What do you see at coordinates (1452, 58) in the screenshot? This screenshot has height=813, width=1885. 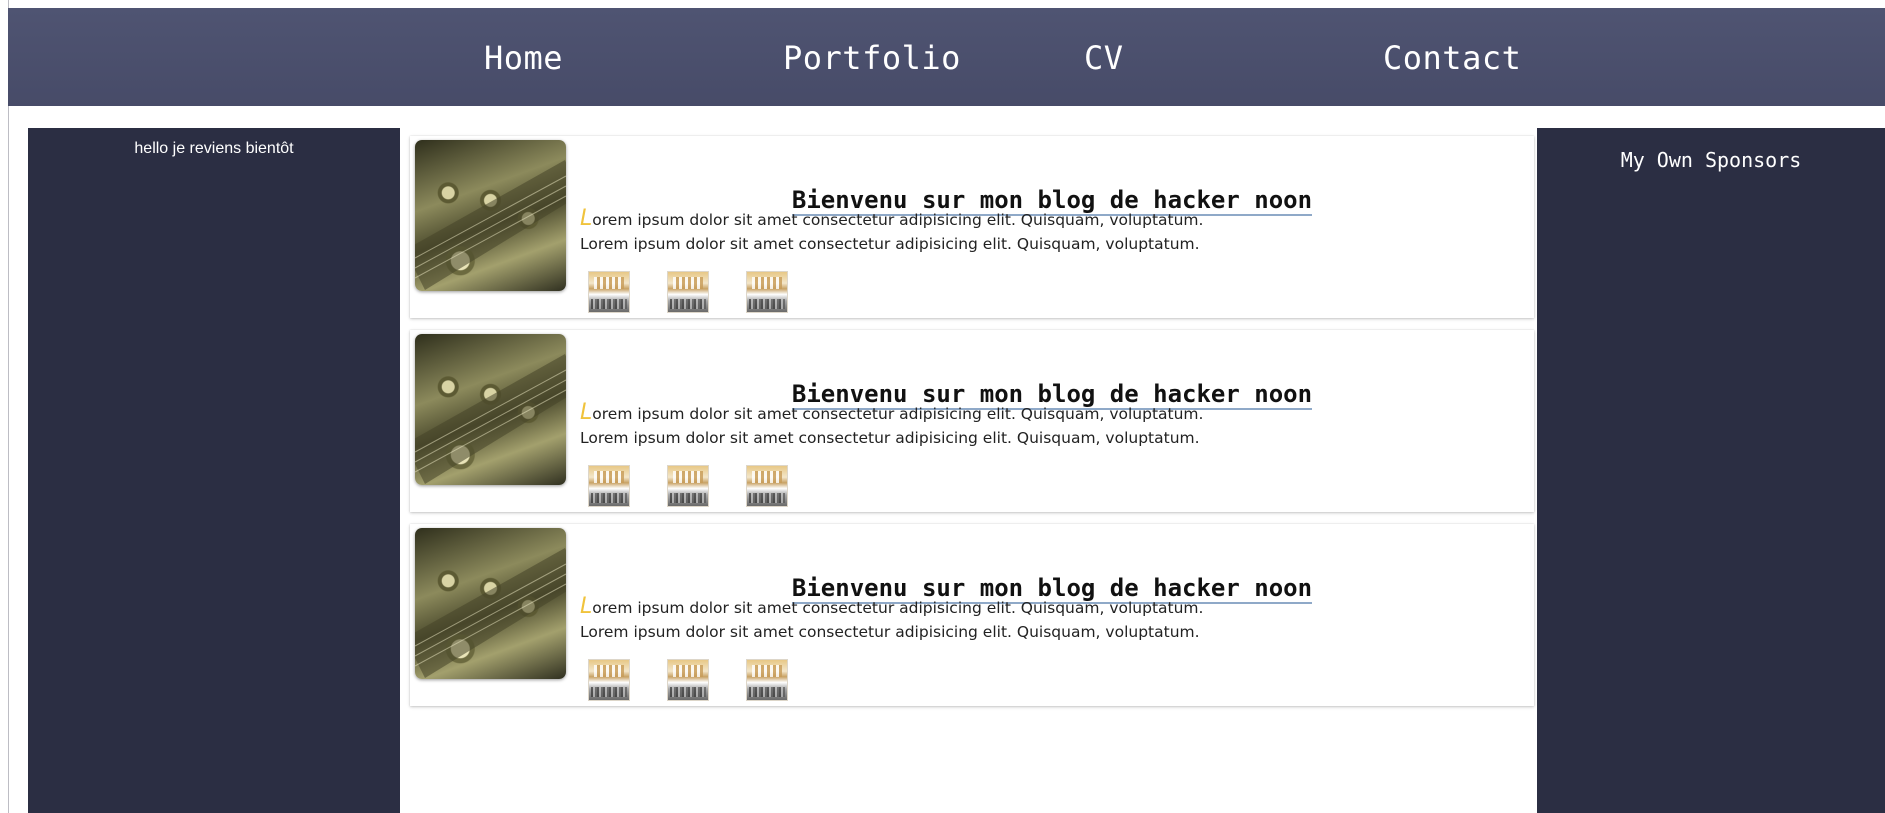 I see `nav-link-contact: Contact` at bounding box center [1452, 58].